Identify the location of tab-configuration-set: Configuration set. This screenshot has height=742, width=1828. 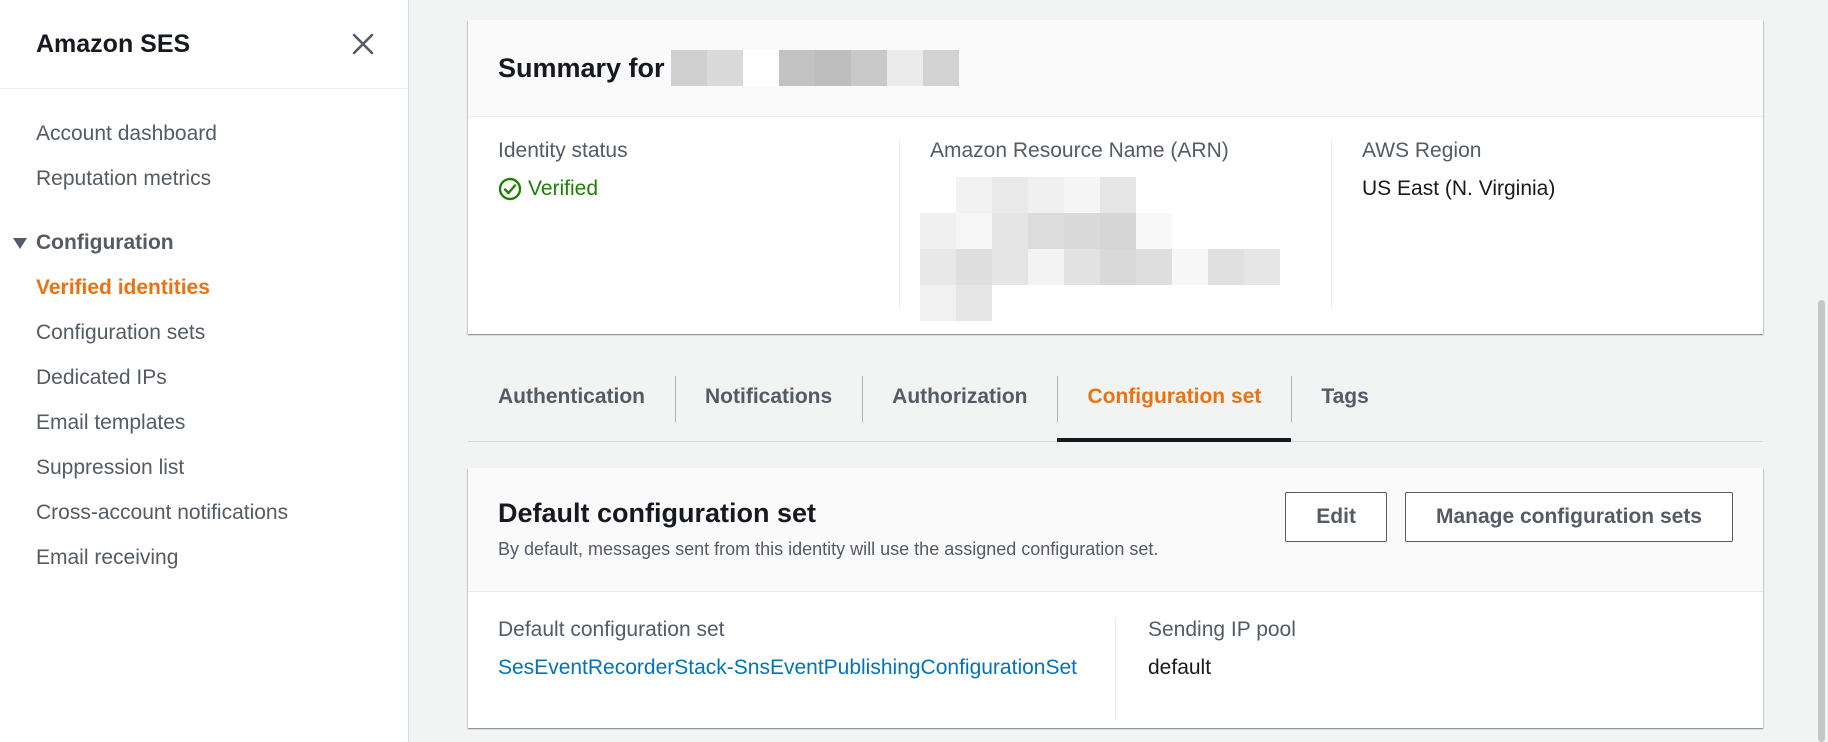
(1174, 407).